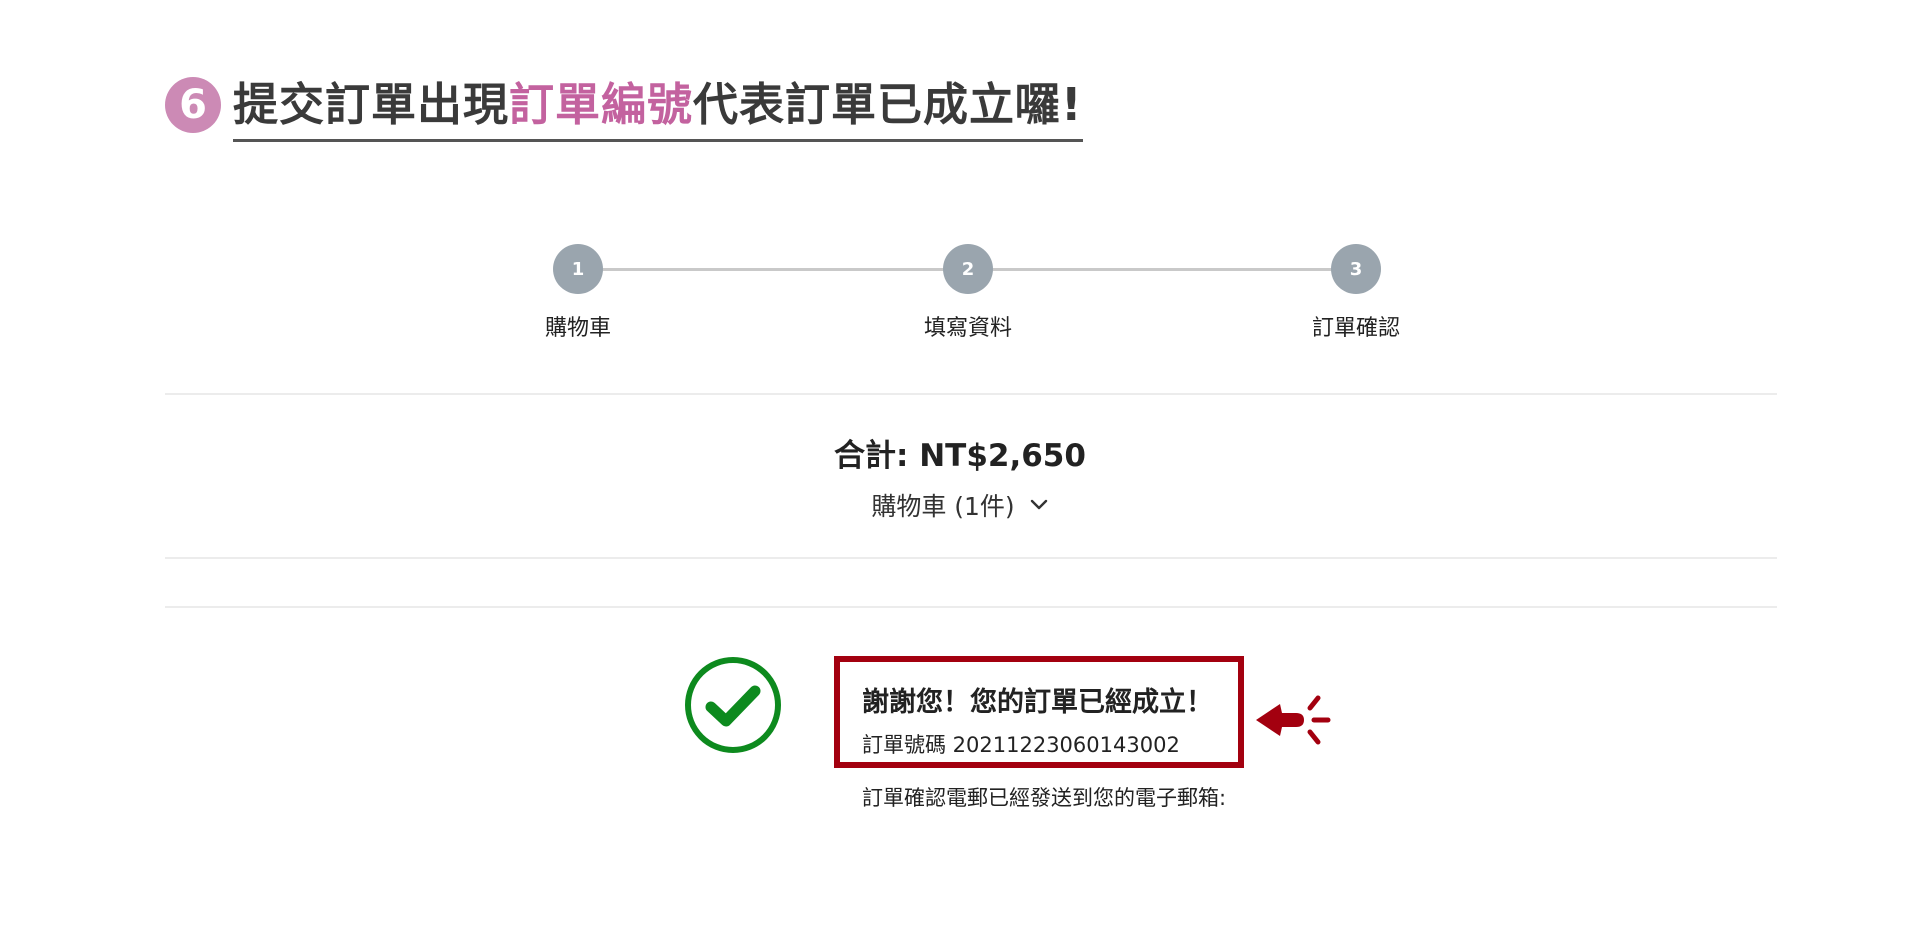 Image resolution: width=1920 pixels, height=938 pixels. Describe the element at coordinates (960, 476) in the screenshot. I see `order-summary: 合計: NT$2,650 購物車 (1件)` at that location.